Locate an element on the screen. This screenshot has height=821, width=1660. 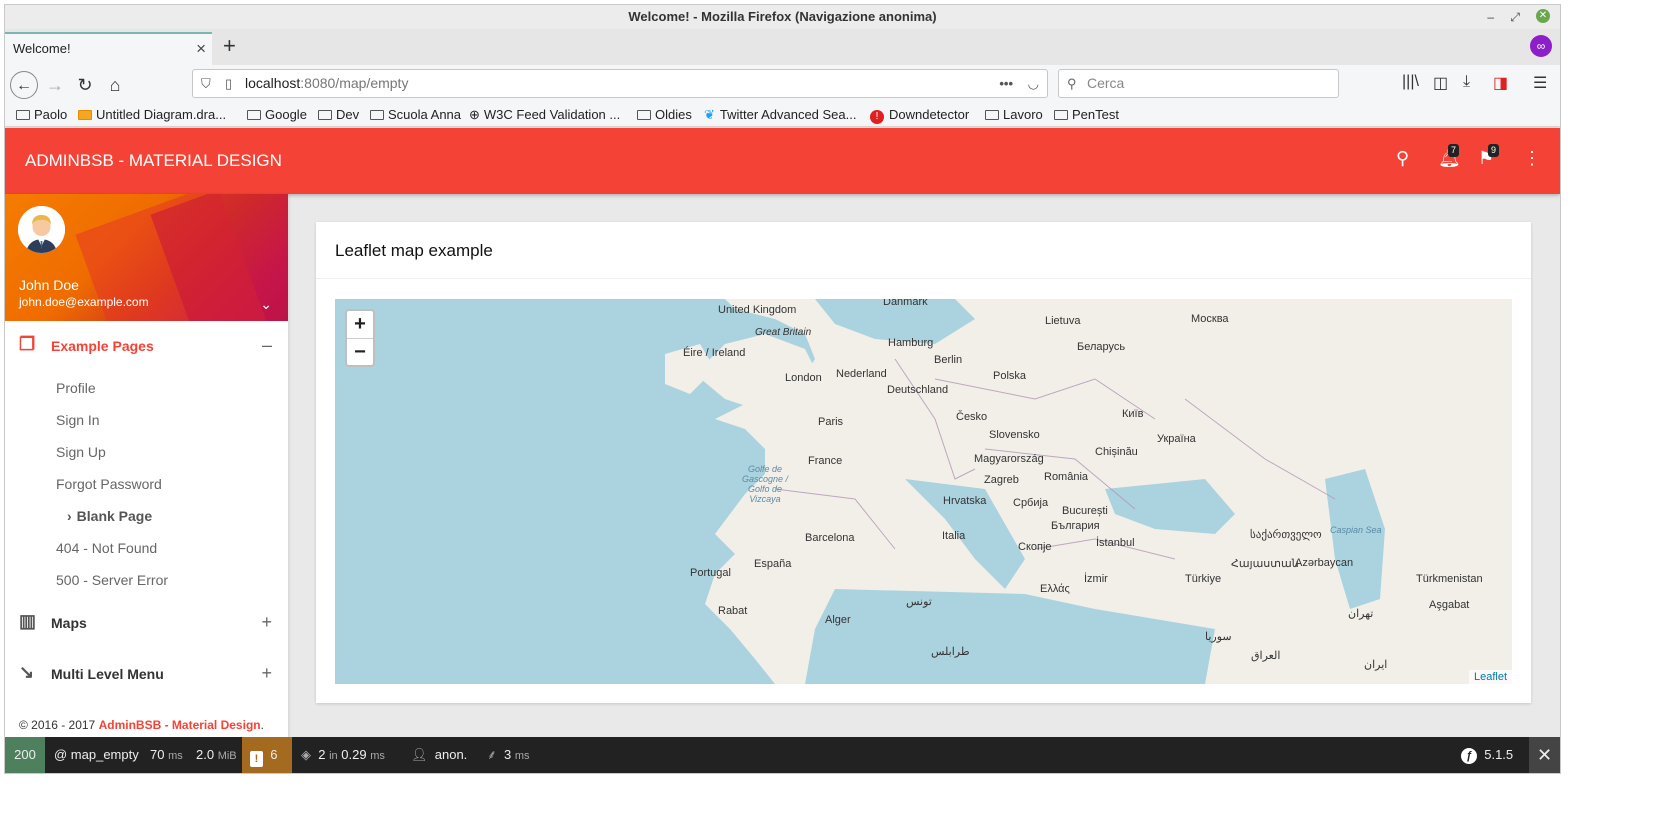
maximize-button: ⤢ is located at coordinates (1515, 17).